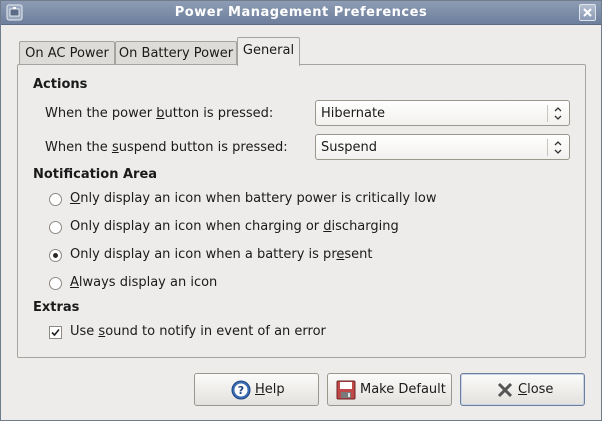 The image size is (602, 421). Describe the element at coordinates (95, 174) in the screenshot. I see `notification-area-heading: Notification Area` at that location.